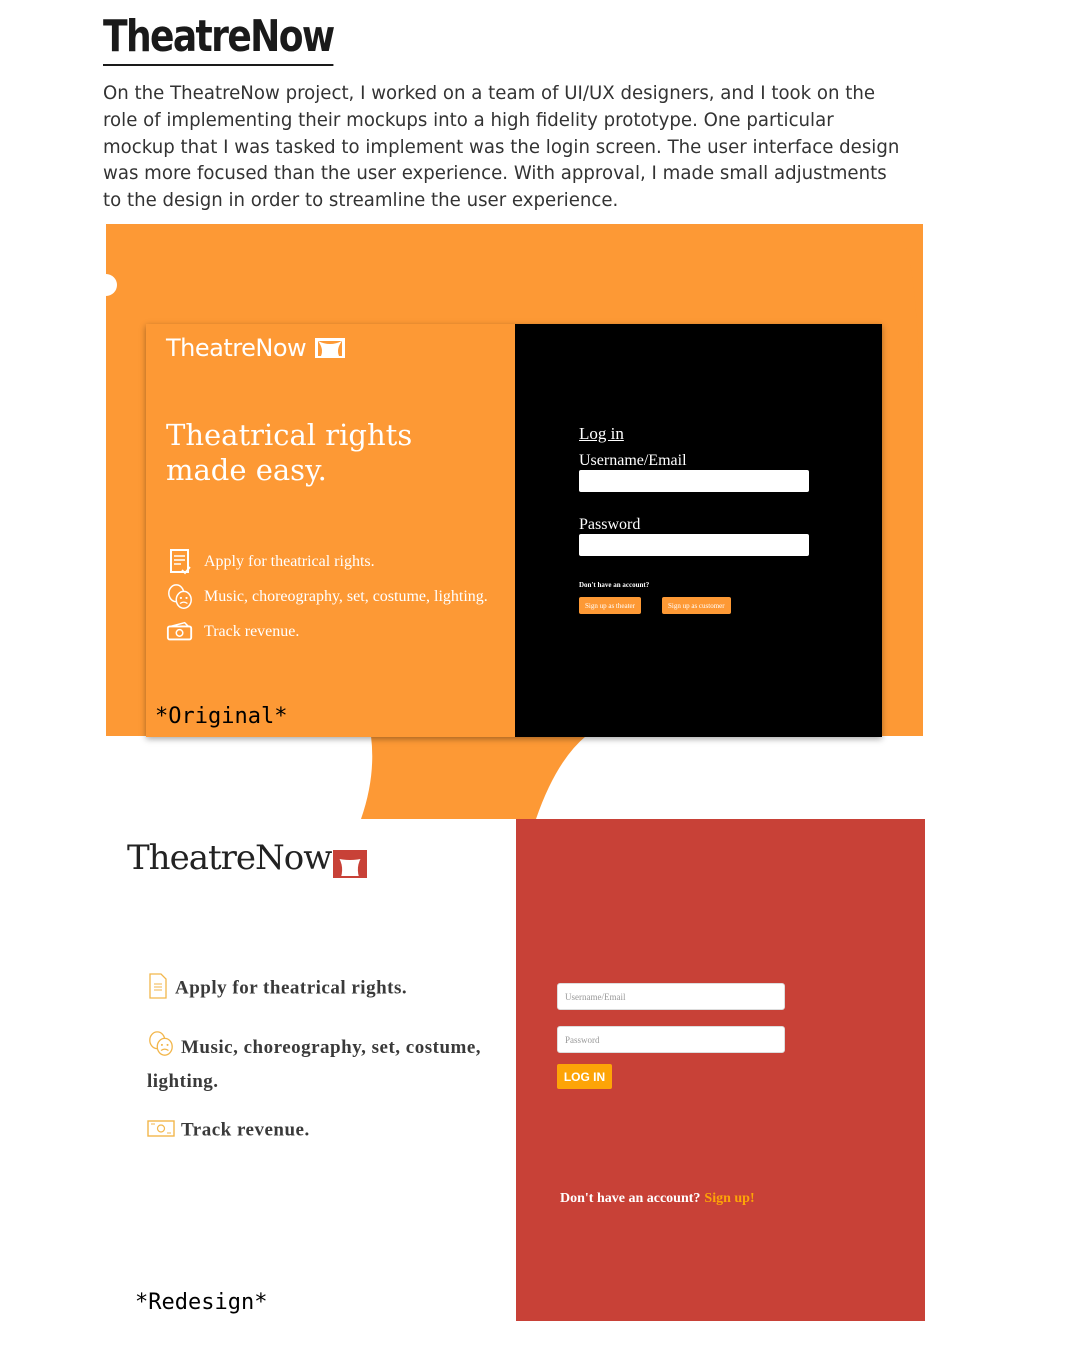  Describe the element at coordinates (694, 481) in the screenshot. I see `original-username-input` at that location.